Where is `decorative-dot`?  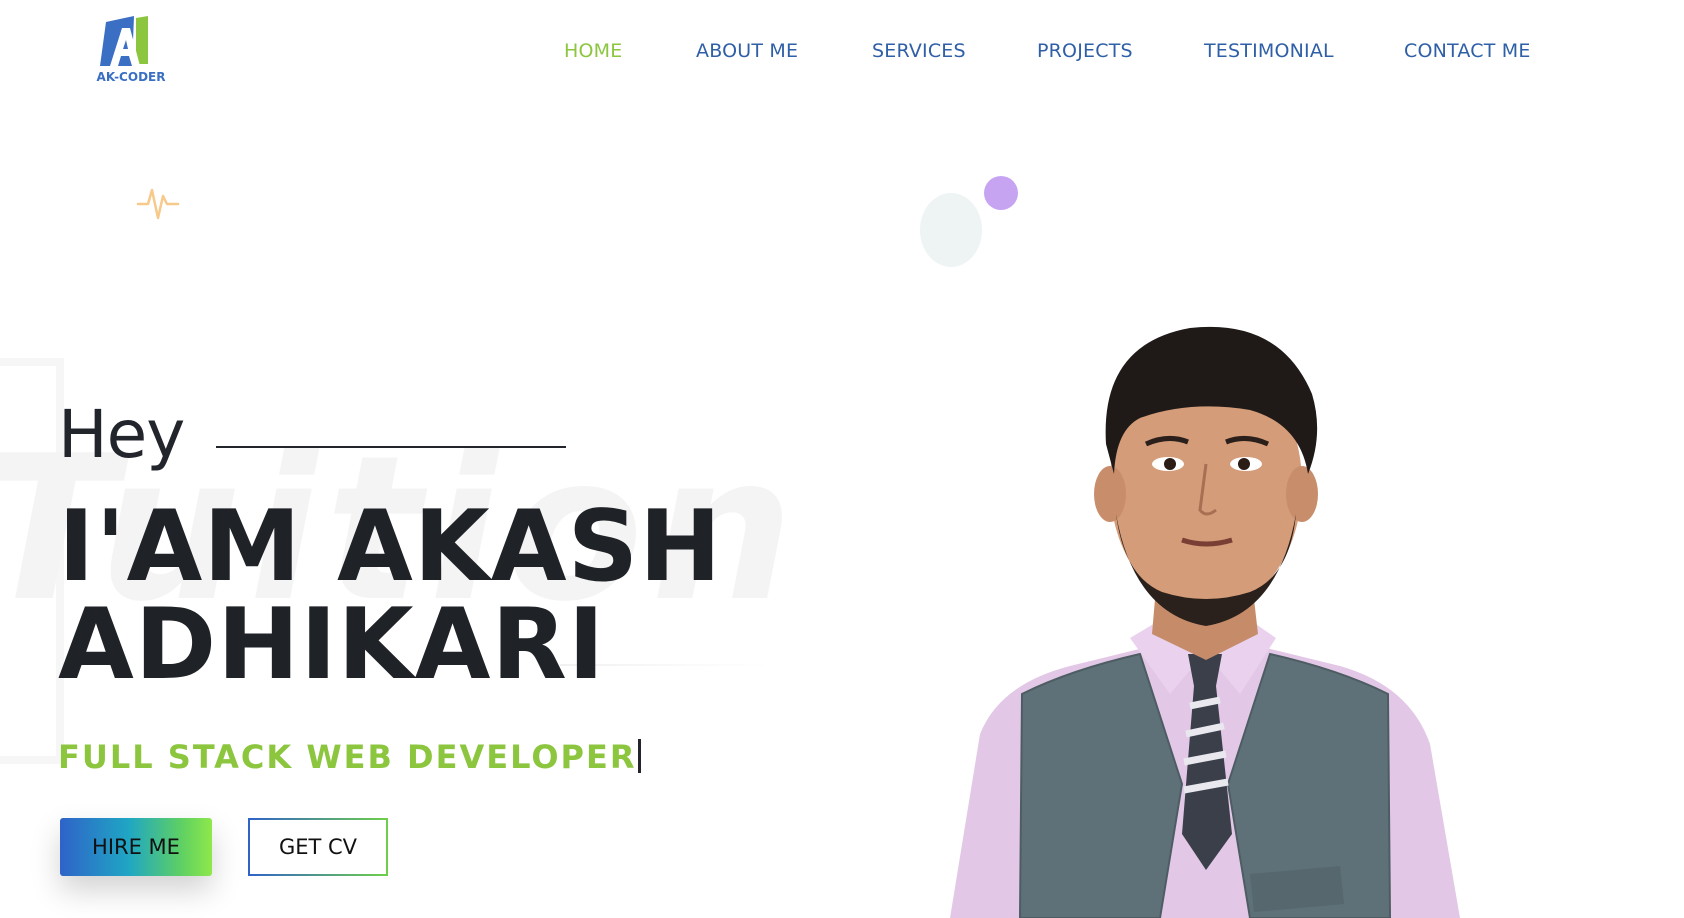 decorative-dot is located at coordinates (1001, 193).